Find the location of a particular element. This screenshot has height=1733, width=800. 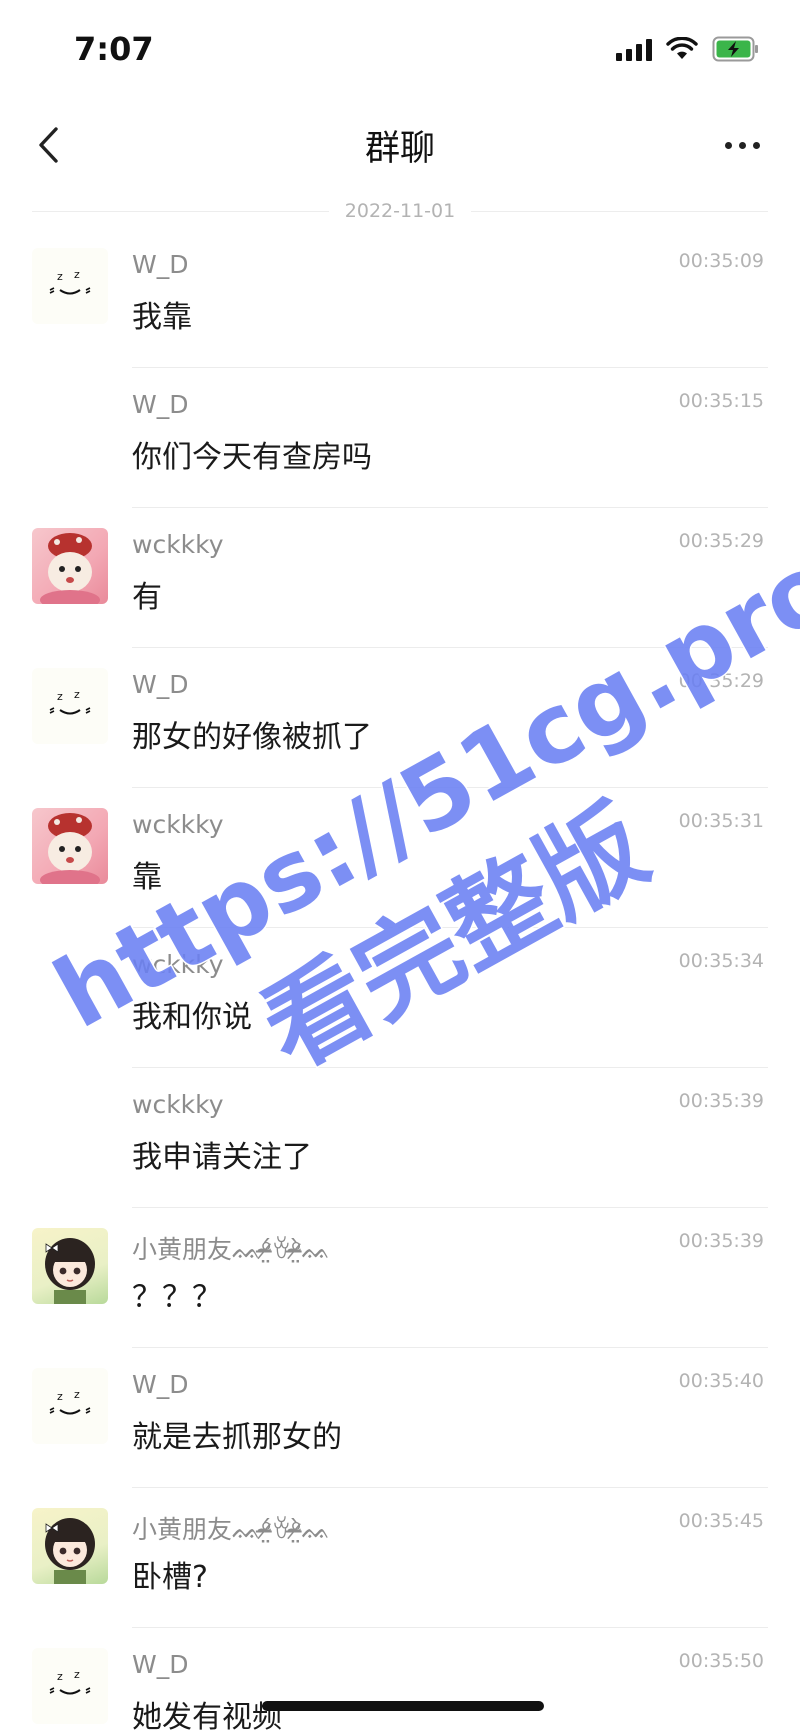

message-row: z z W_D 00:35:50 她发有视频 is located at coordinates (400, 1680).